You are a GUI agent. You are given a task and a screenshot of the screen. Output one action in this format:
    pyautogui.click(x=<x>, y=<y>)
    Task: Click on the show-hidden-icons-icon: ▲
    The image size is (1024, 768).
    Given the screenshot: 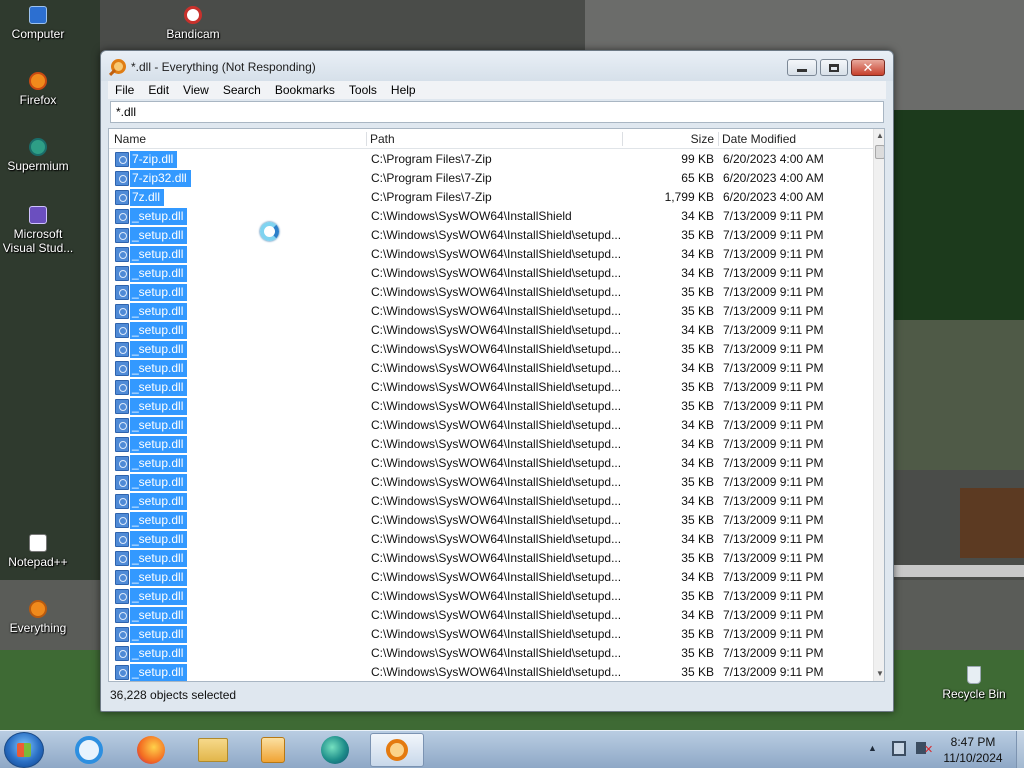 What is the action you would take?
    pyautogui.click(x=872, y=748)
    